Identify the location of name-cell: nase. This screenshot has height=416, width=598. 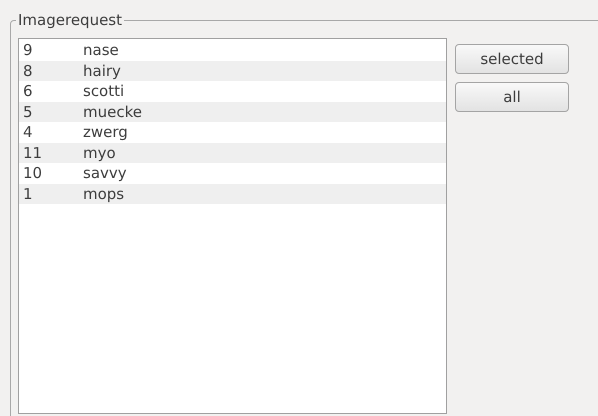
(101, 50).